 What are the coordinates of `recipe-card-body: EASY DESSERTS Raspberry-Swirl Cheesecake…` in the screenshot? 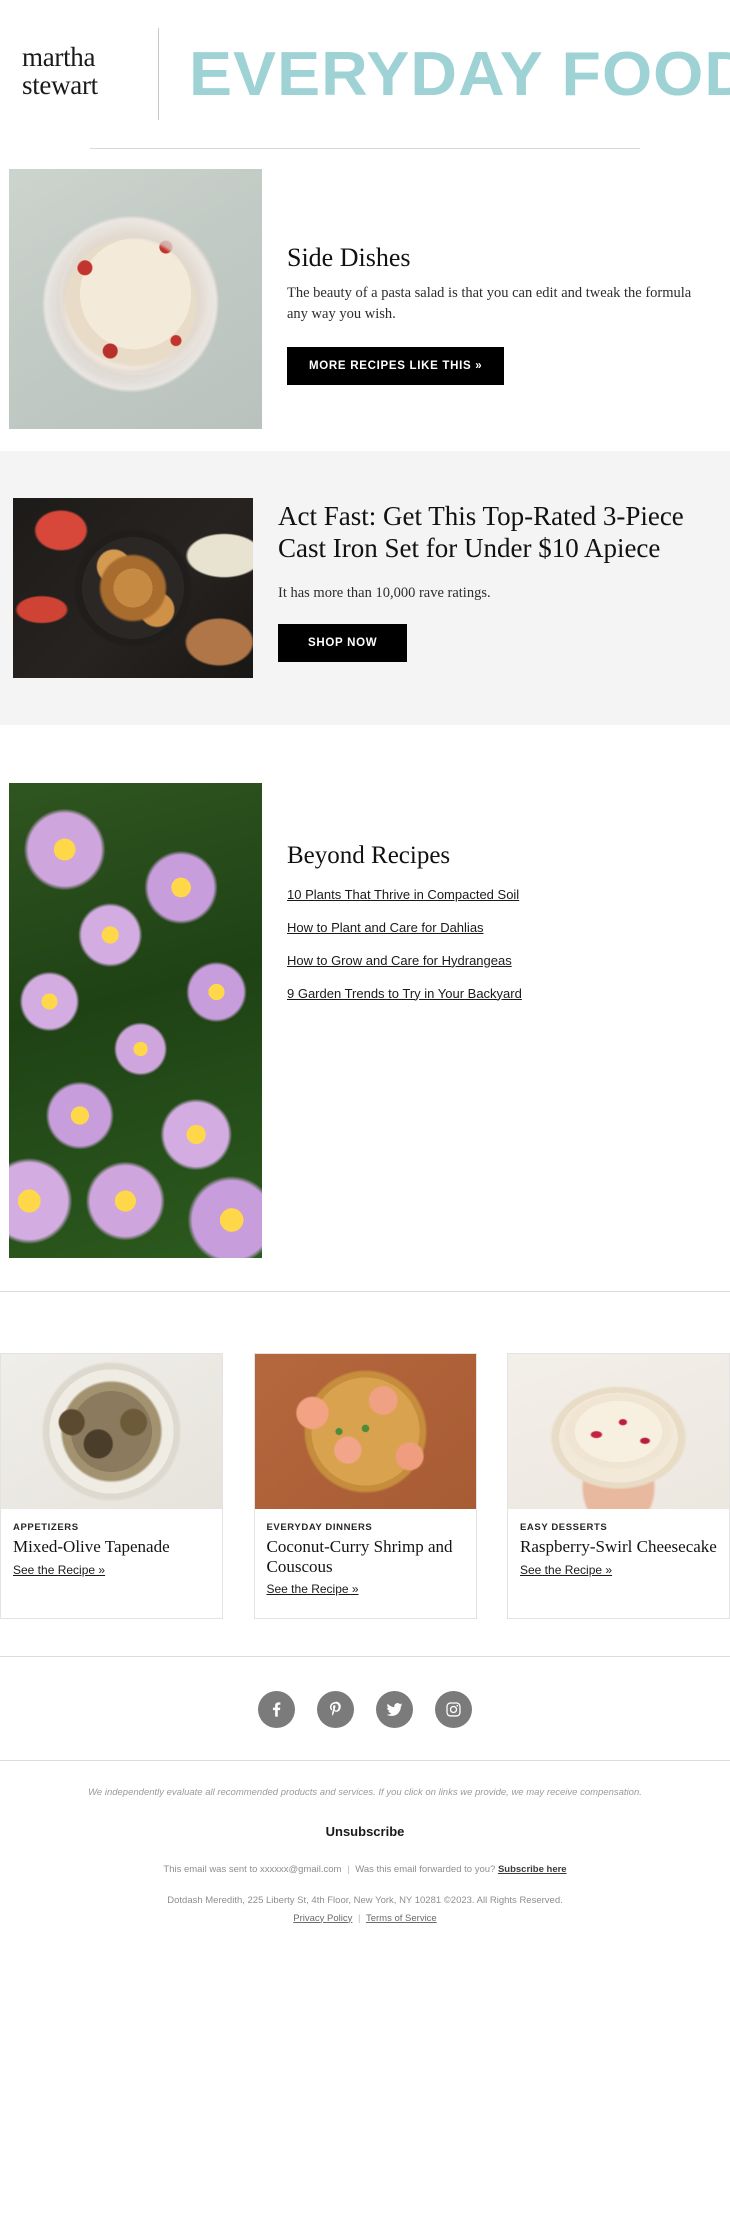 It's located at (618, 1554).